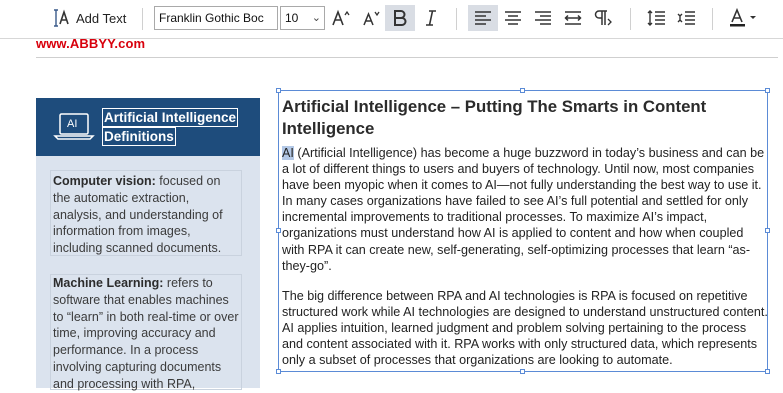 This screenshot has width=783, height=393. I want to click on align-left-button, so click(483, 18).